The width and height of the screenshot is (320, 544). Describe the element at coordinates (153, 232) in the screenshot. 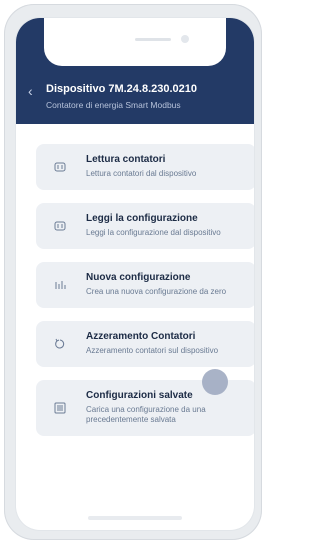

I see `menu-card-description: Leggi la configurazione dal dispositivo` at that location.